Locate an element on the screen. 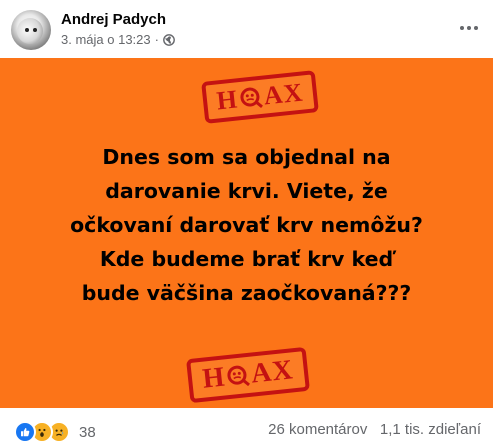  post-footer: 38 26 komentárov 1,1 tis. zdieľaní is located at coordinates (246, 427).